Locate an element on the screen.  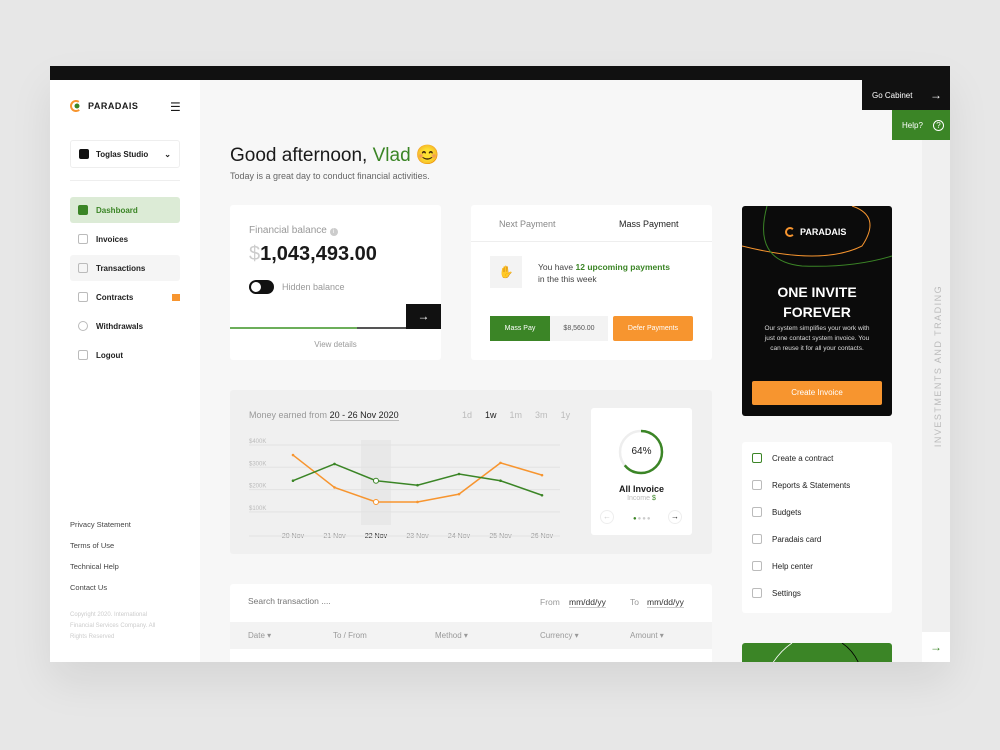
balance-arrow-button: → is located at coordinates (423, 316).